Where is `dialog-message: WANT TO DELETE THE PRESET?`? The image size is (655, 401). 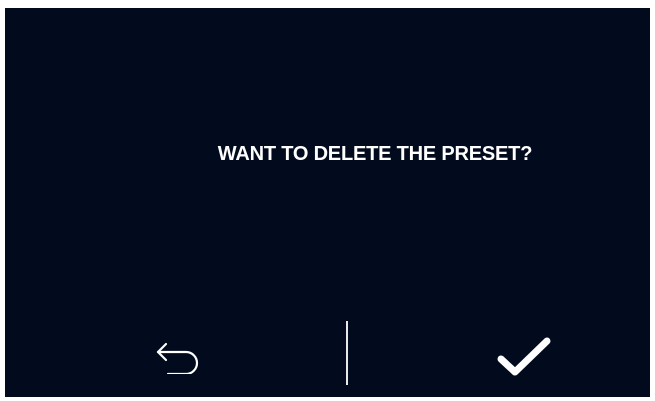 dialog-message: WANT TO DELETE THE PRESET? is located at coordinates (375, 154).